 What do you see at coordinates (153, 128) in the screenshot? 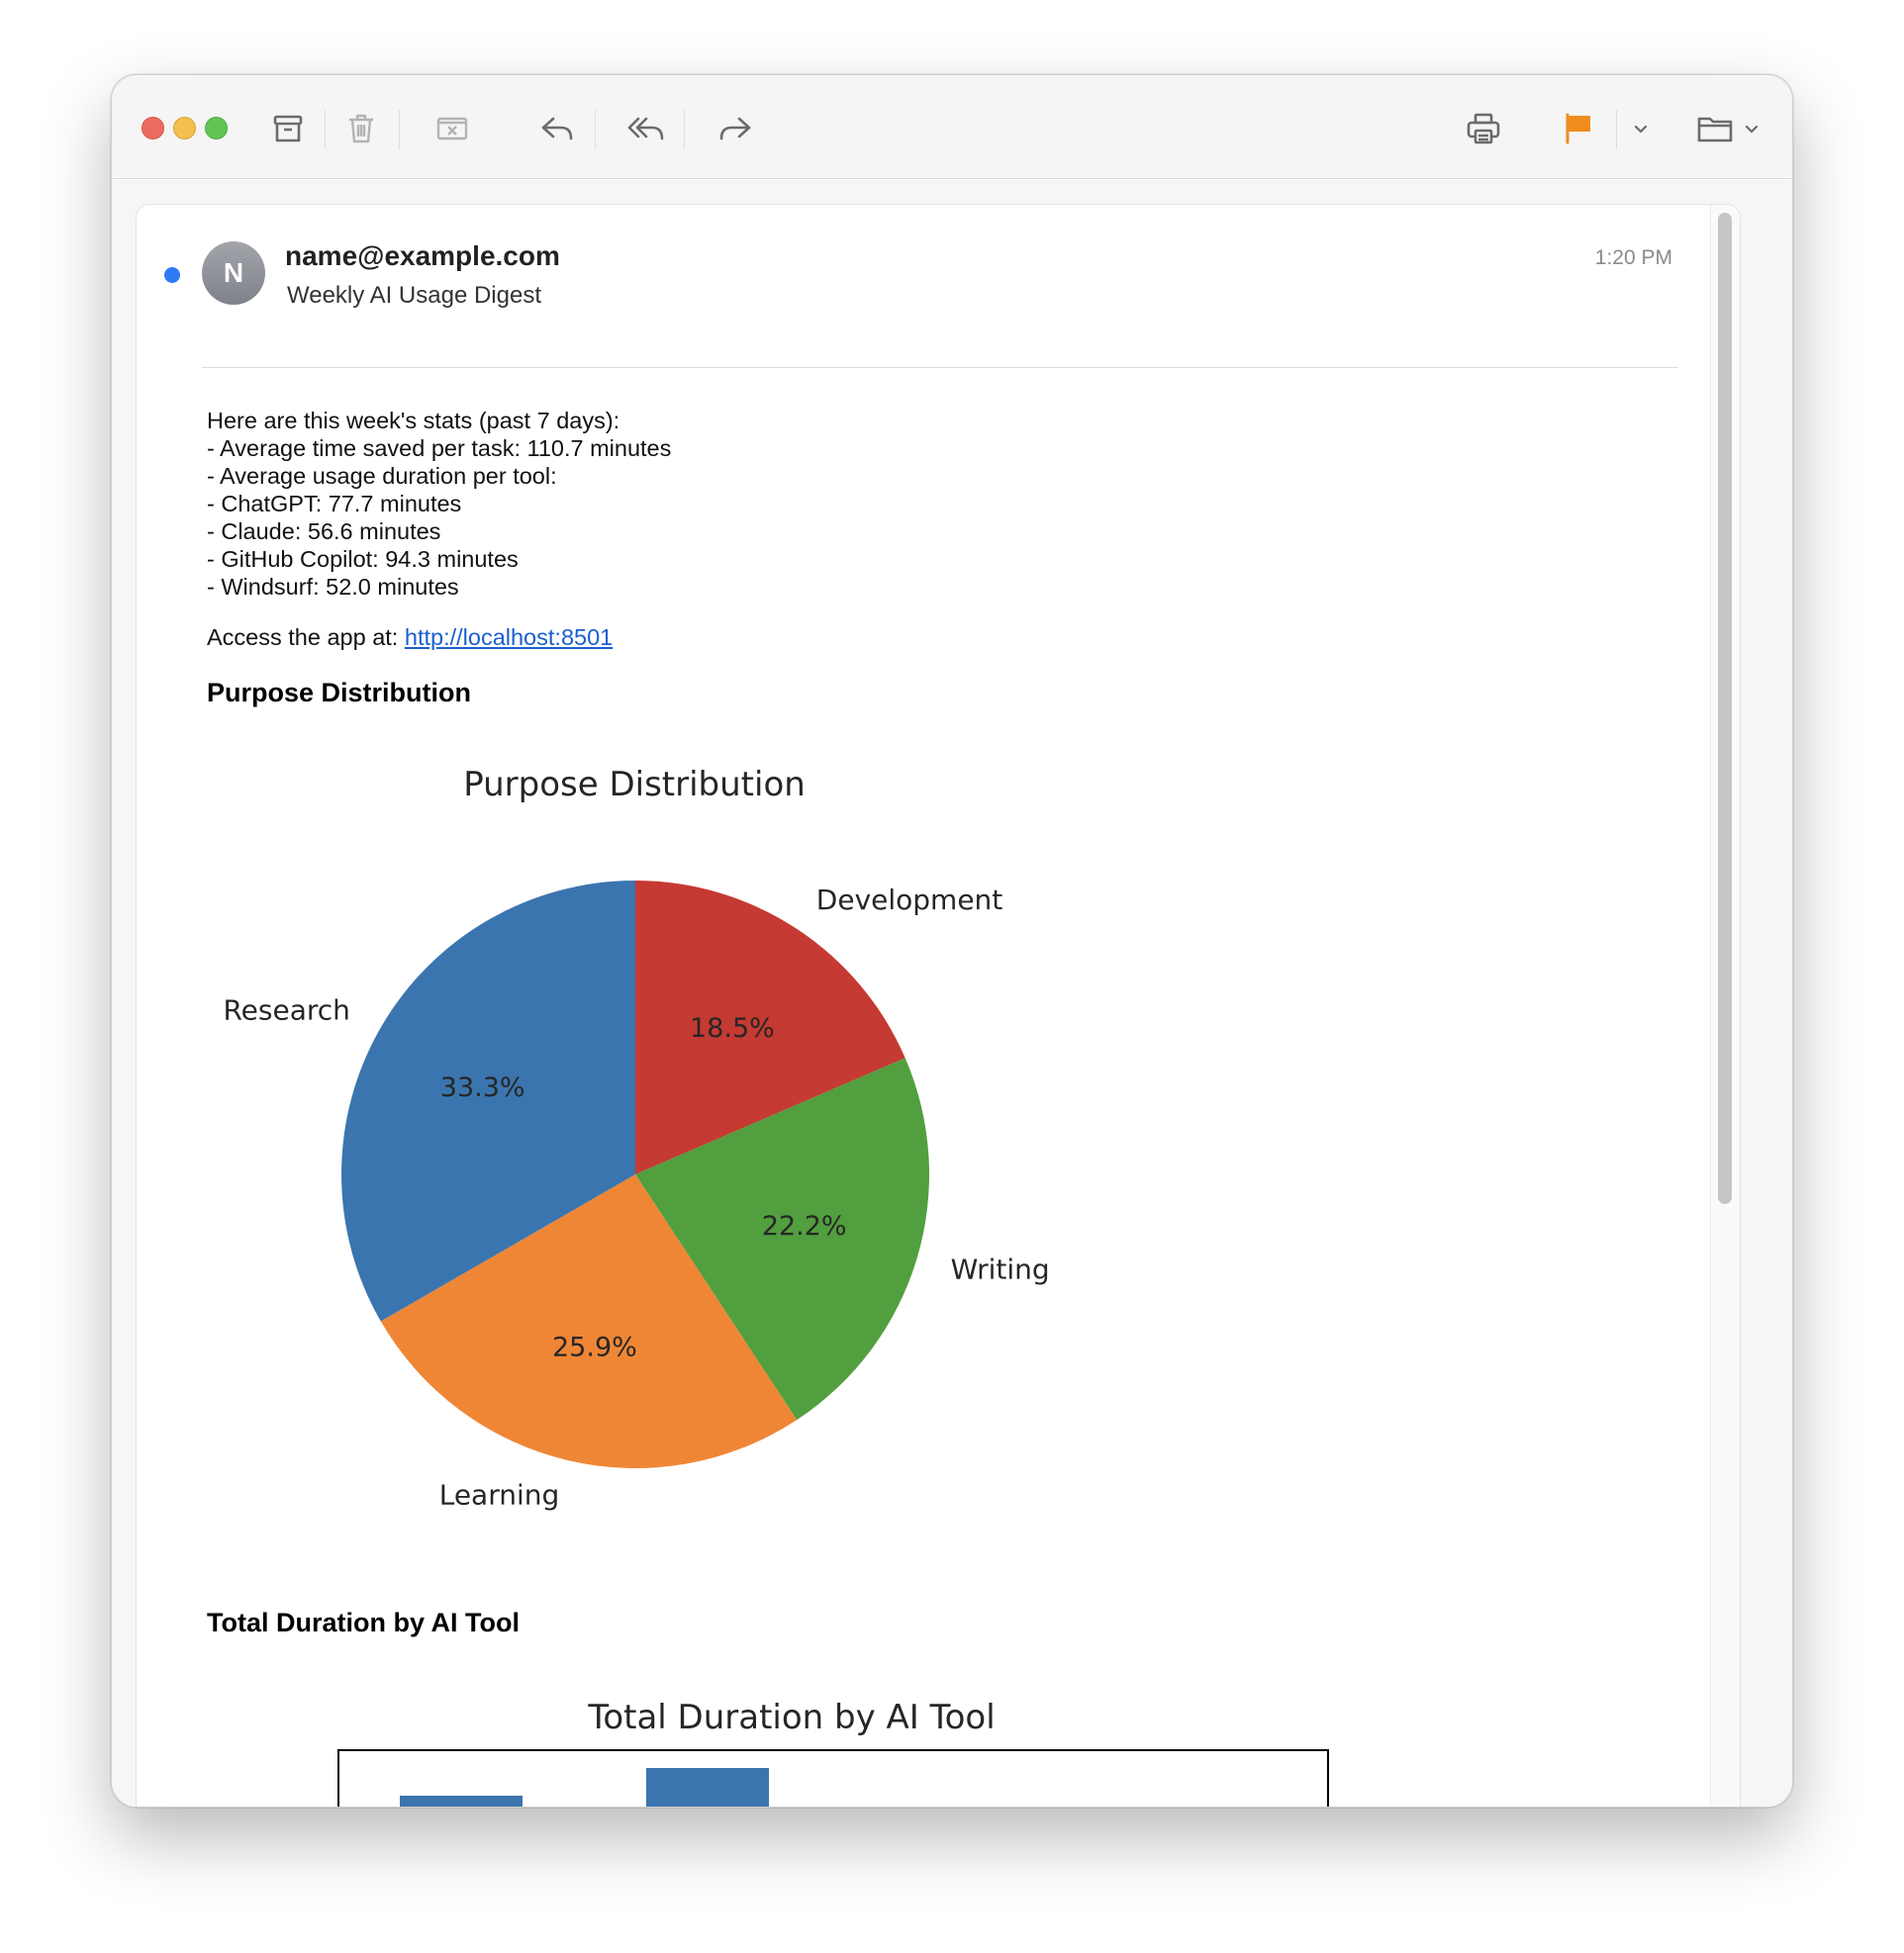
I see `close-window-button` at bounding box center [153, 128].